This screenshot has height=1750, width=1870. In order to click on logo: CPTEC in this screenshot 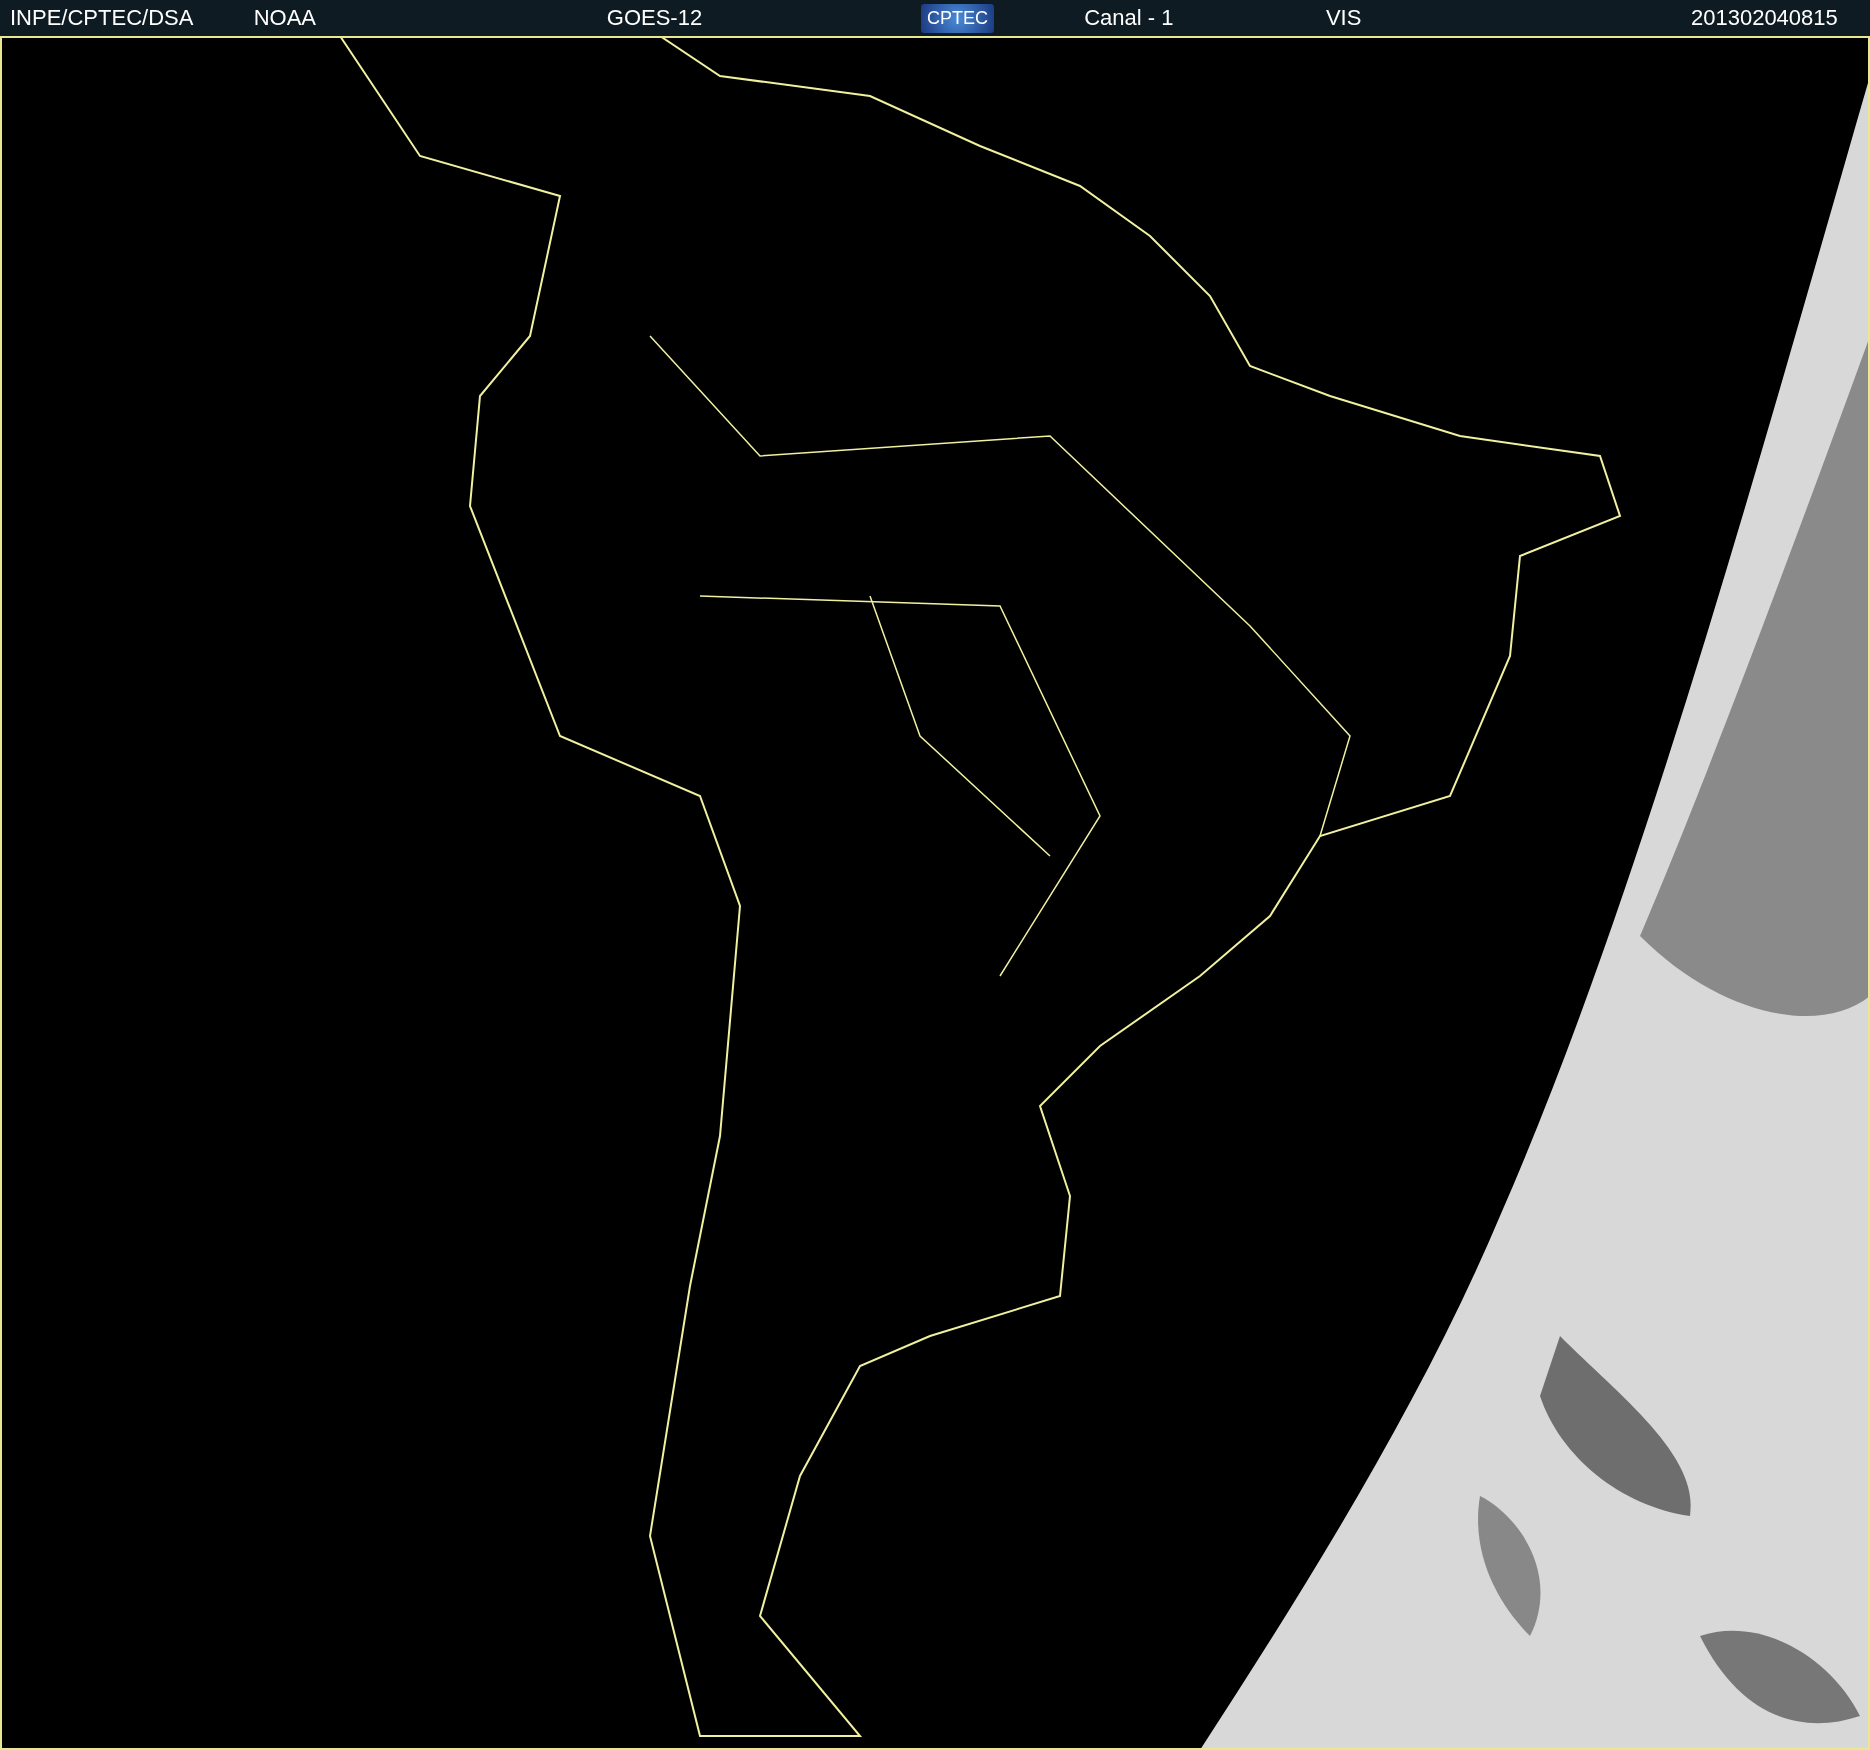, I will do `click(958, 18)`.